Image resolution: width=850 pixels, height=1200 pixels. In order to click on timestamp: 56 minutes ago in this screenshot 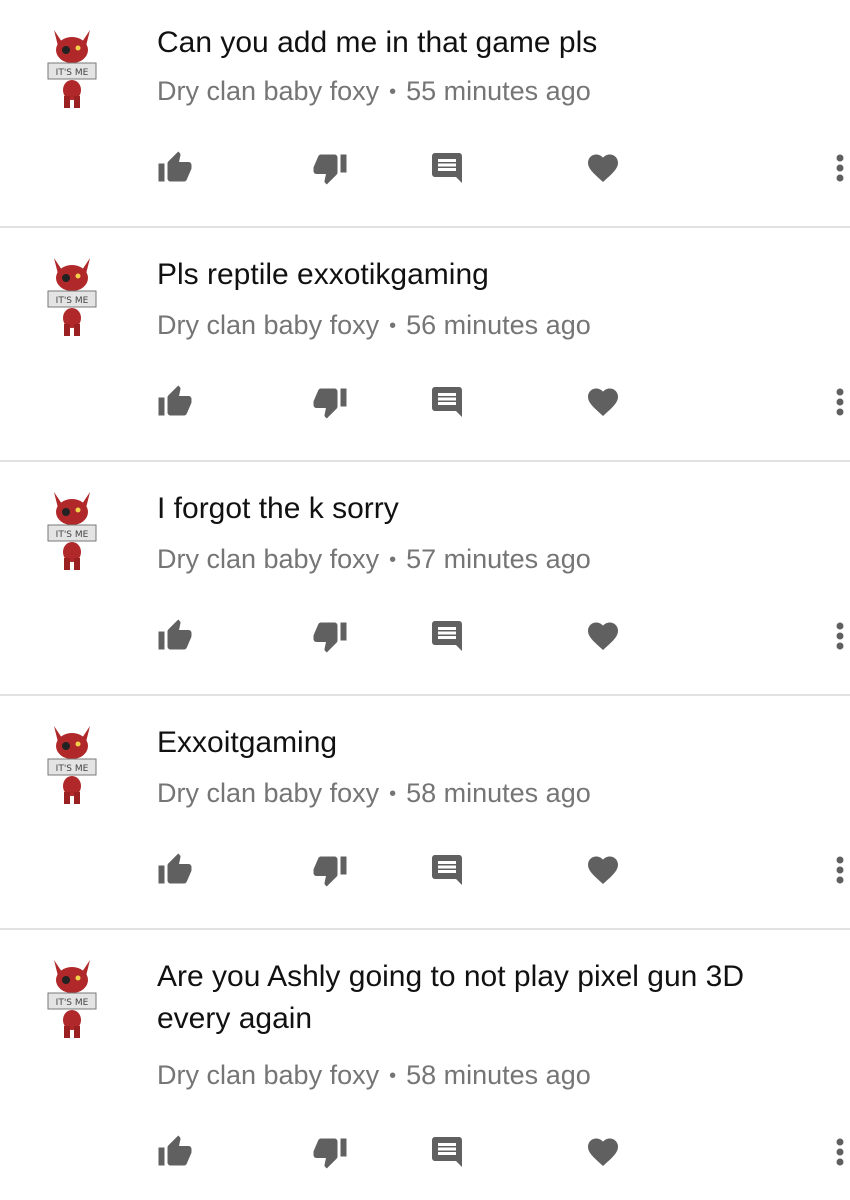, I will do `click(498, 325)`.